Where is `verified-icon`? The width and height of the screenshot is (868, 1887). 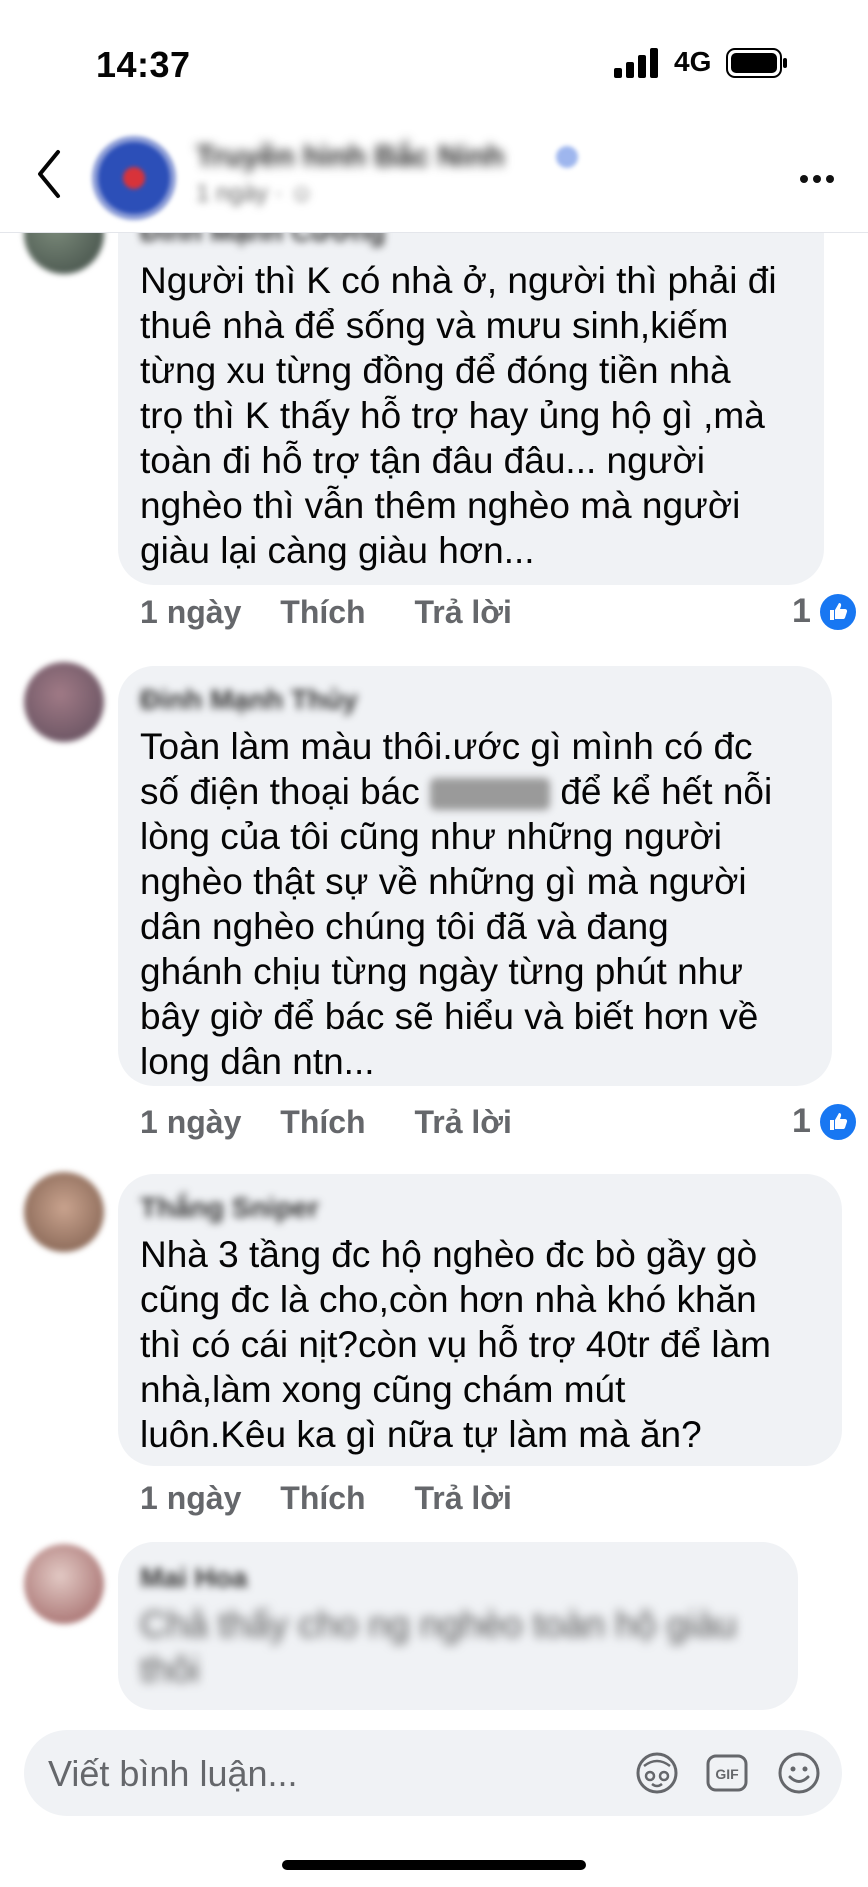
verified-icon is located at coordinates (567, 157).